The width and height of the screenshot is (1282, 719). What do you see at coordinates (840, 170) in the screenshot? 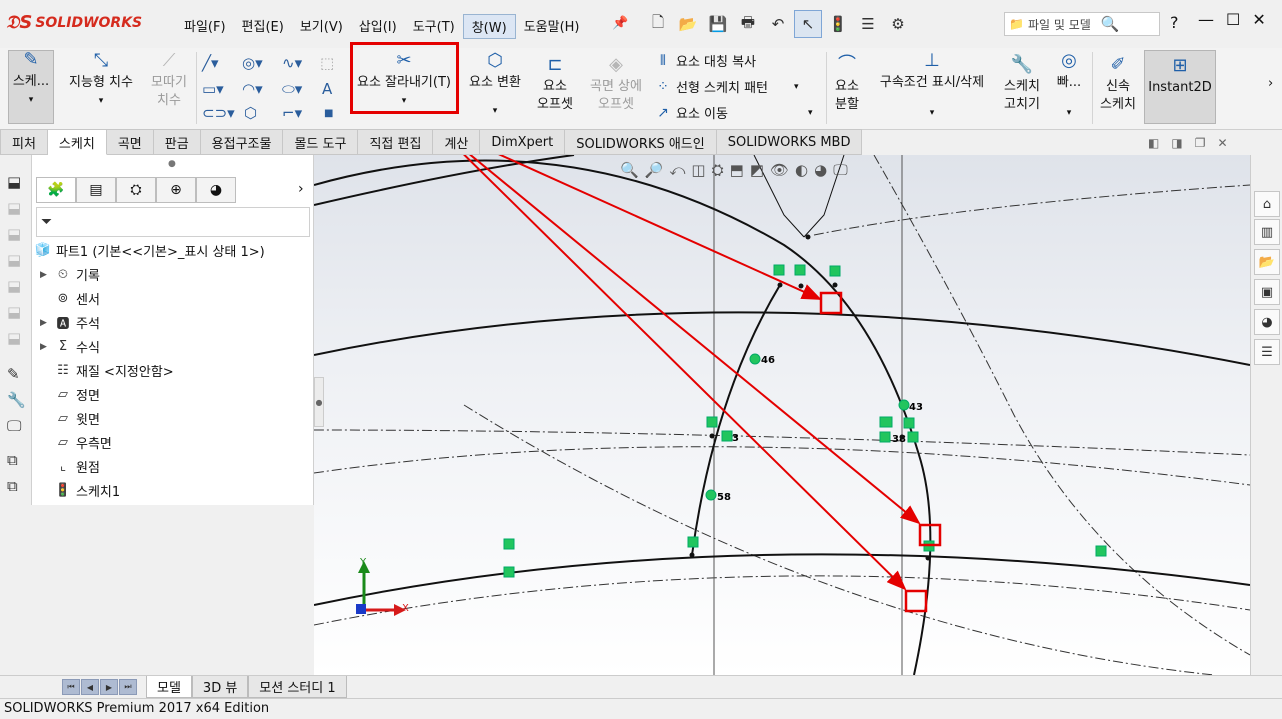
I see `view-settings-icon: 🖵` at bounding box center [840, 170].